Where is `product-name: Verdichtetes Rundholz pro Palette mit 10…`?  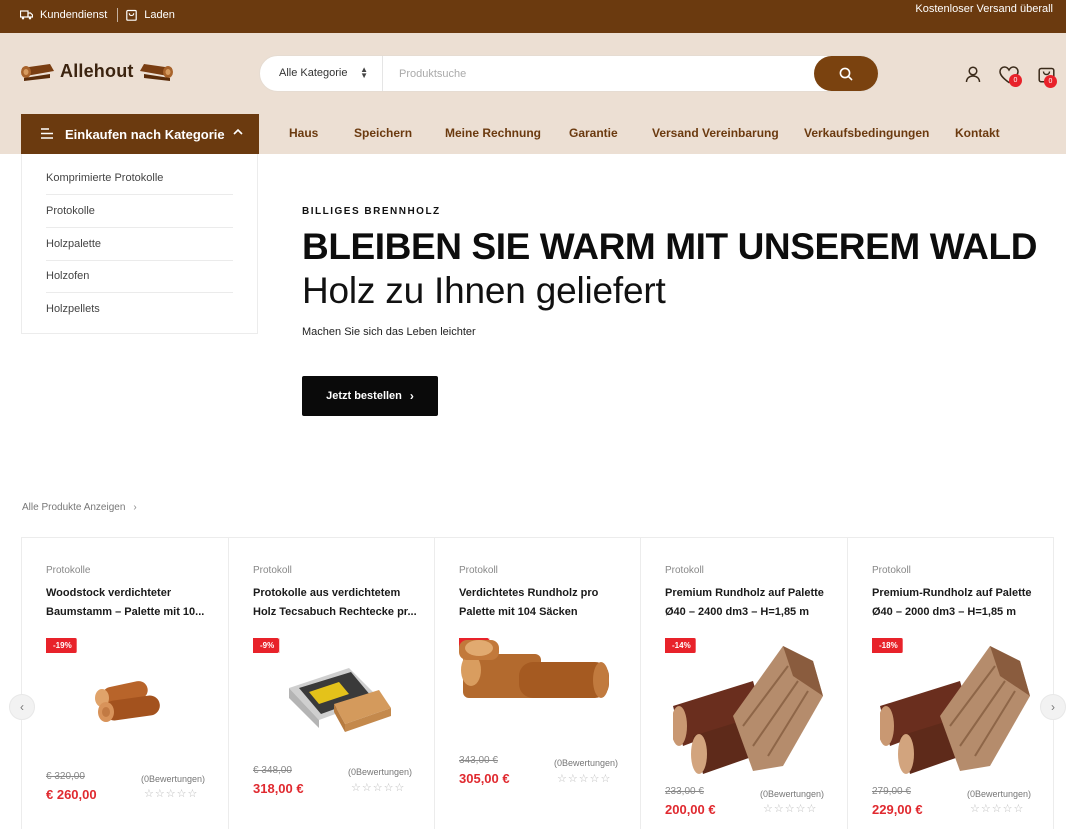 product-name: Verdichtetes Rundholz pro Palette mit 10… is located at coordinates (544, 603).